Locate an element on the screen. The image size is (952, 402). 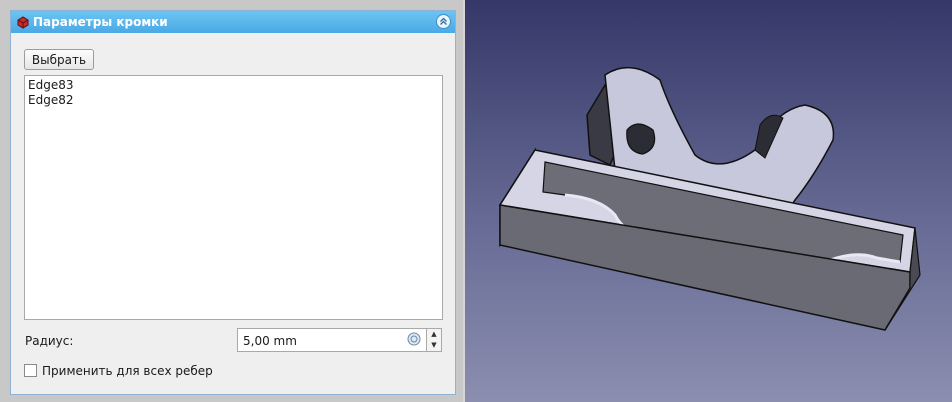
apply-all-checkbox is located at coordinates (30, 370).